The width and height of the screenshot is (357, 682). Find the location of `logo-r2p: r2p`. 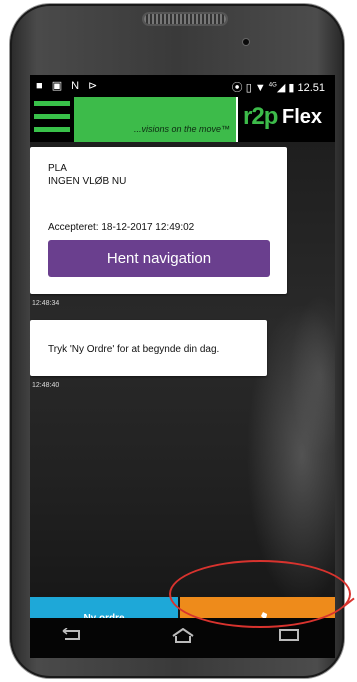

logo-r2p: r2p is located at coordinates (260, 116).